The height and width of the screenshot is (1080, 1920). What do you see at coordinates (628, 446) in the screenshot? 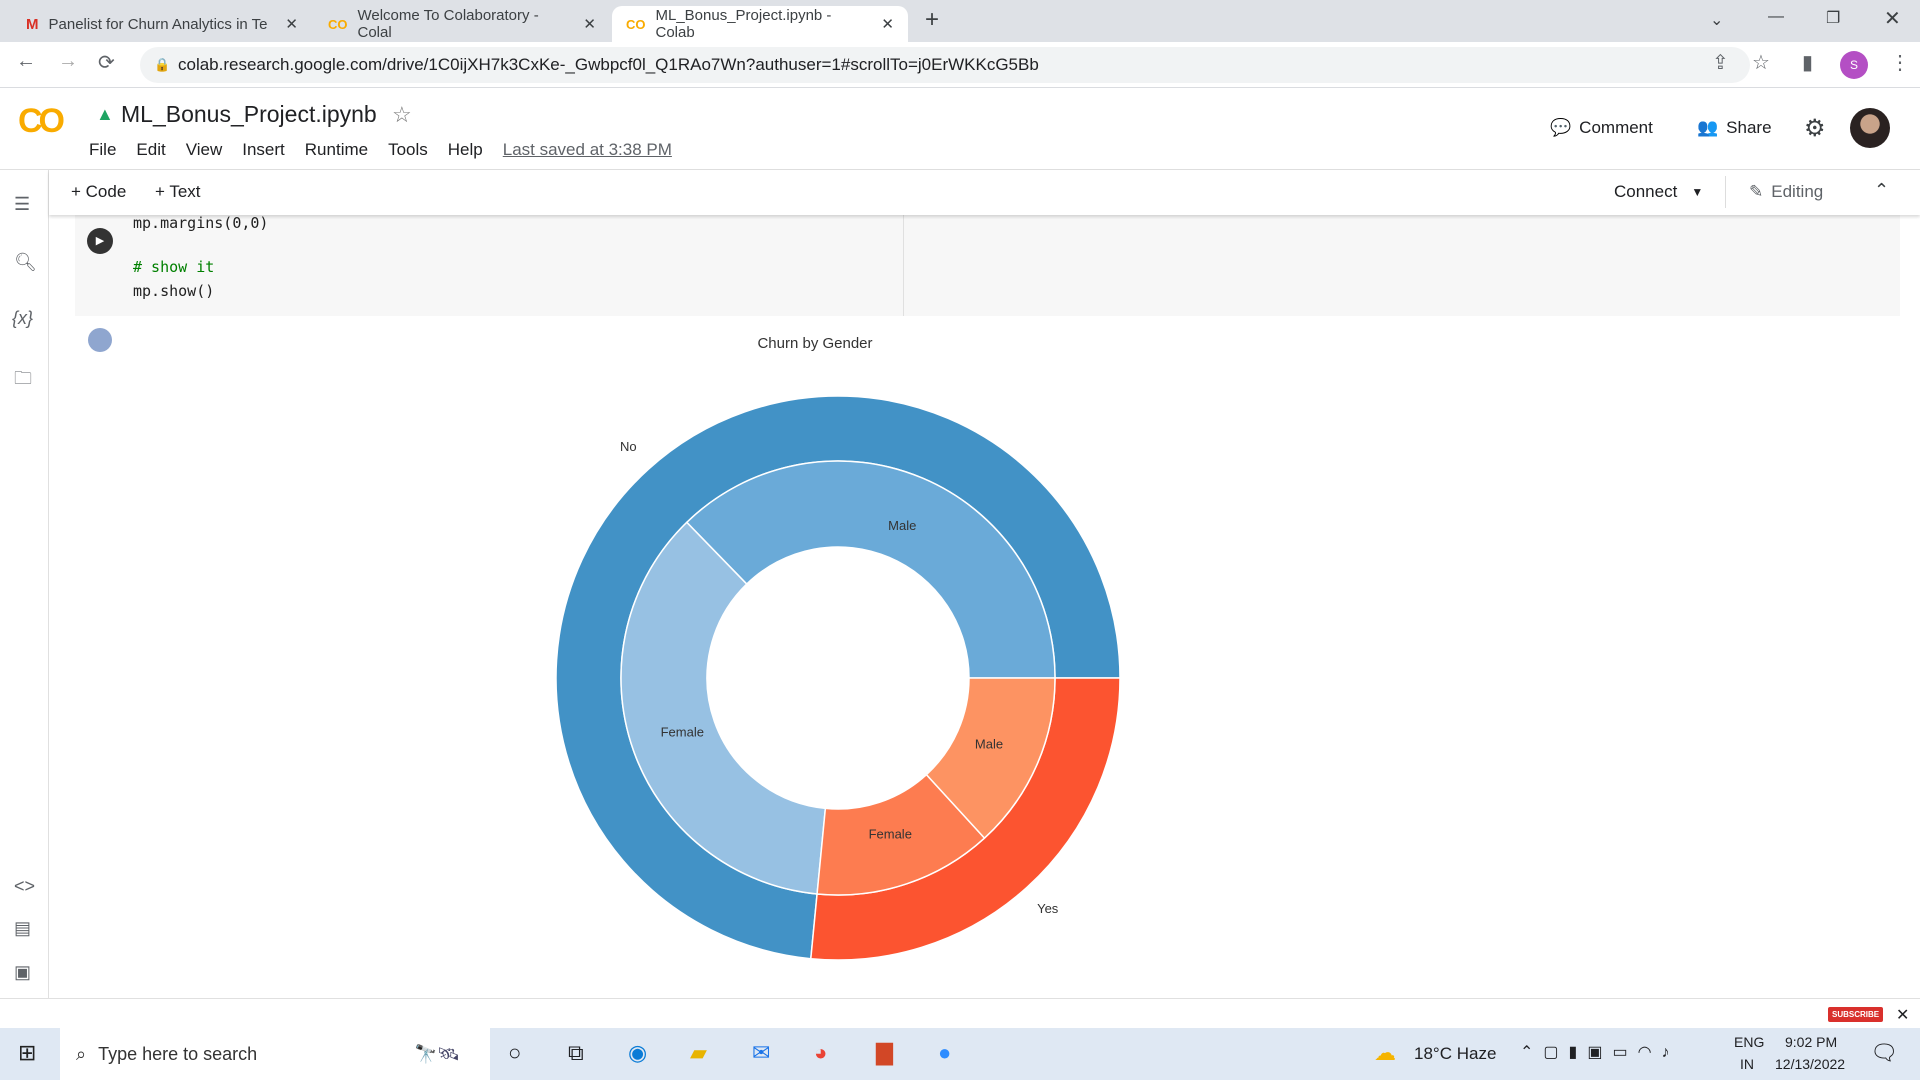
I see `outer-label: No` at bounding box center [628, 446].